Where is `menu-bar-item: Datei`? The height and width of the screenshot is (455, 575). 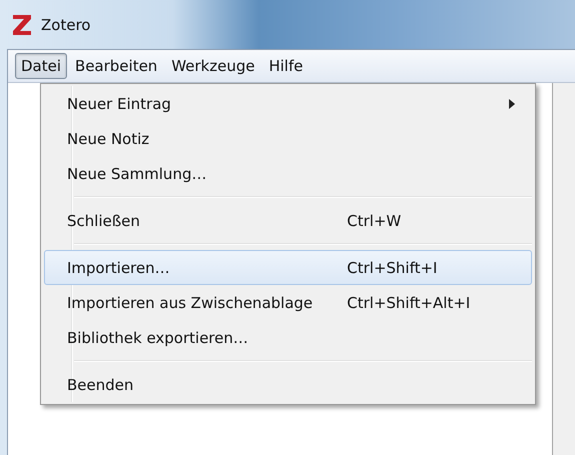
menu-bar-item: Datei is located at coordinates (41, 66).